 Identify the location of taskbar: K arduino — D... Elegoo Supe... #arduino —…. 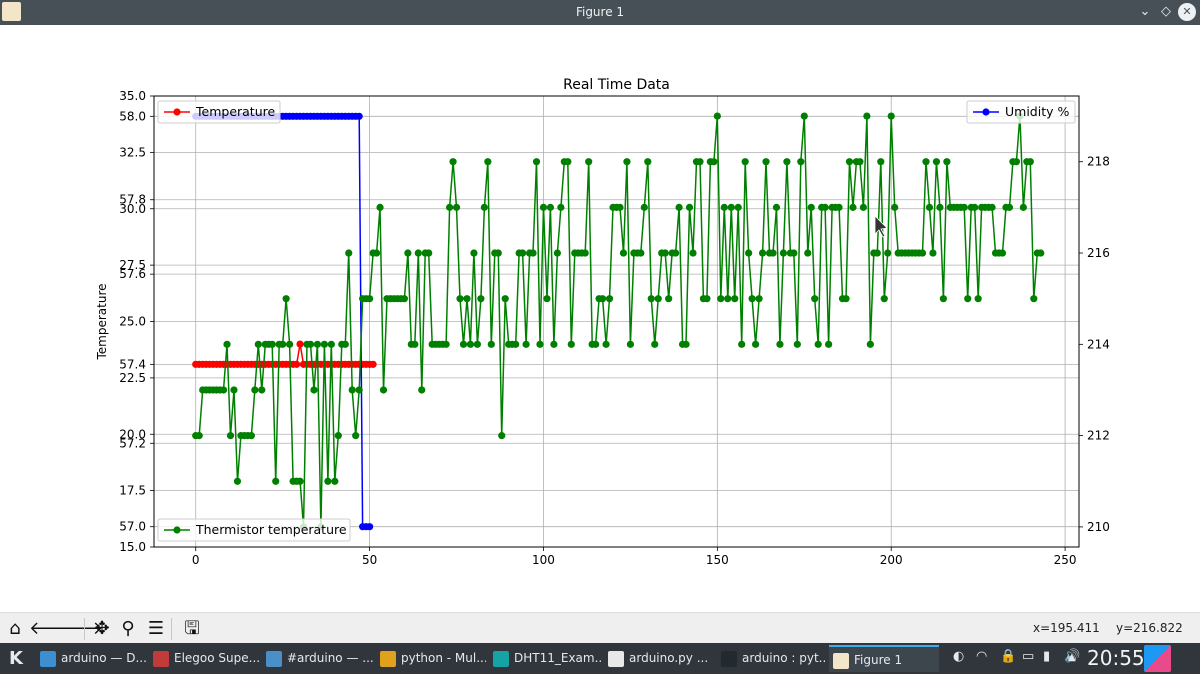
(600, 658).